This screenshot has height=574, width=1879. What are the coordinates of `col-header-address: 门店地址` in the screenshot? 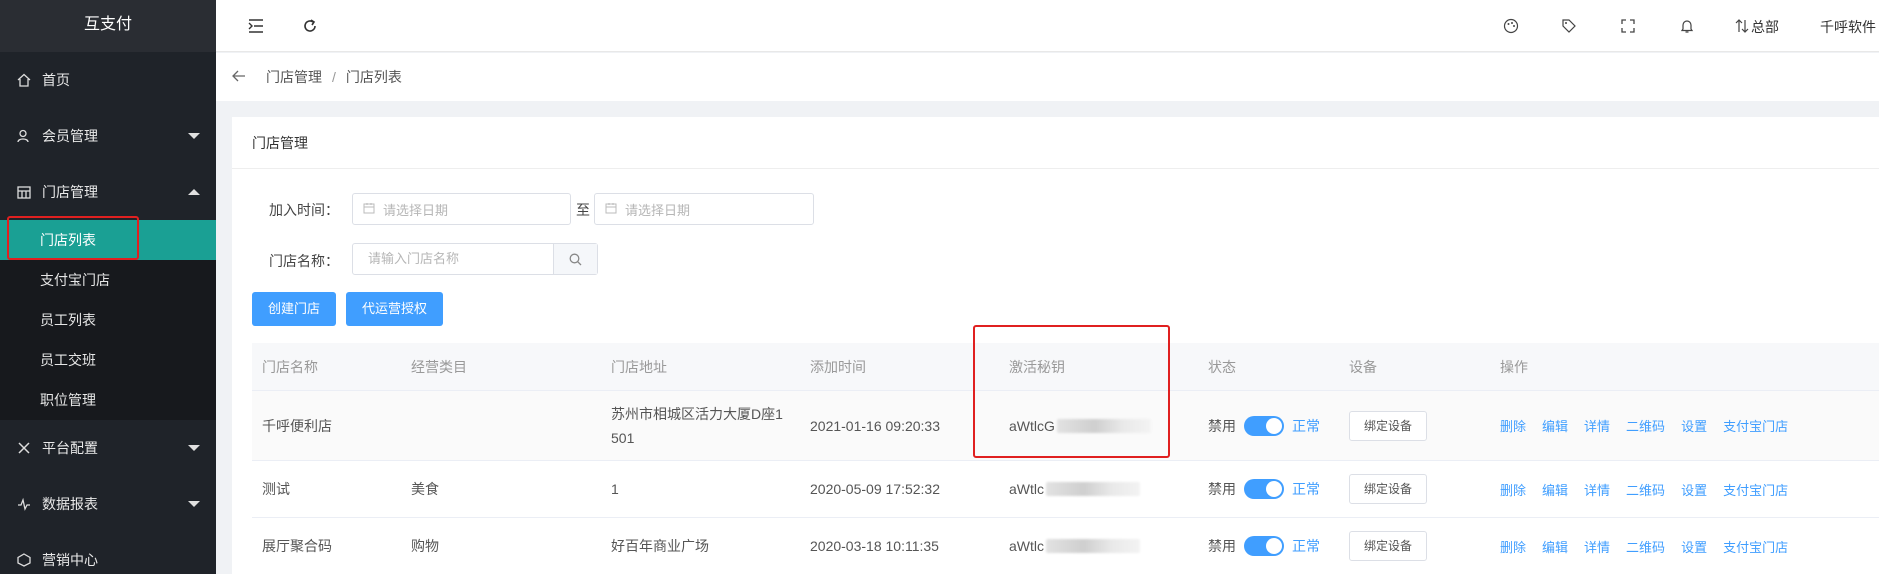 It's located at (639, 366).